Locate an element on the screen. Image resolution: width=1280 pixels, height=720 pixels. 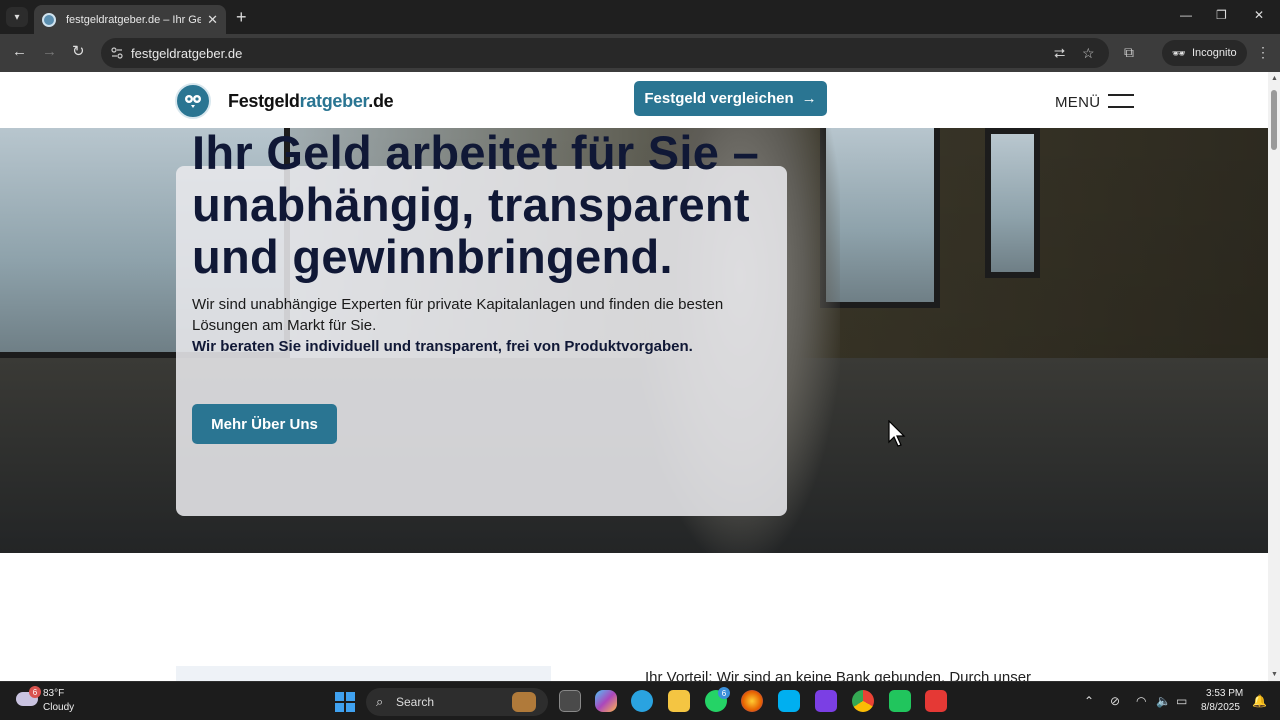
scroll-thumb is located at coordinates (1274, 120).